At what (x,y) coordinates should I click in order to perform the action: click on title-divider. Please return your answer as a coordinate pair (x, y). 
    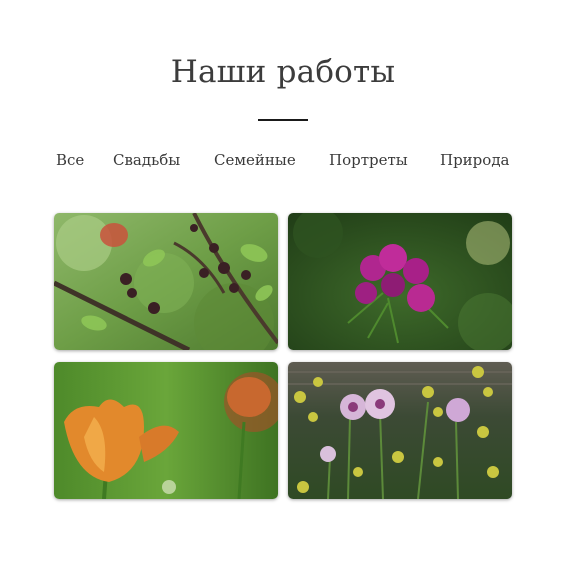
    Looking at the image, I should click on (283, 120).